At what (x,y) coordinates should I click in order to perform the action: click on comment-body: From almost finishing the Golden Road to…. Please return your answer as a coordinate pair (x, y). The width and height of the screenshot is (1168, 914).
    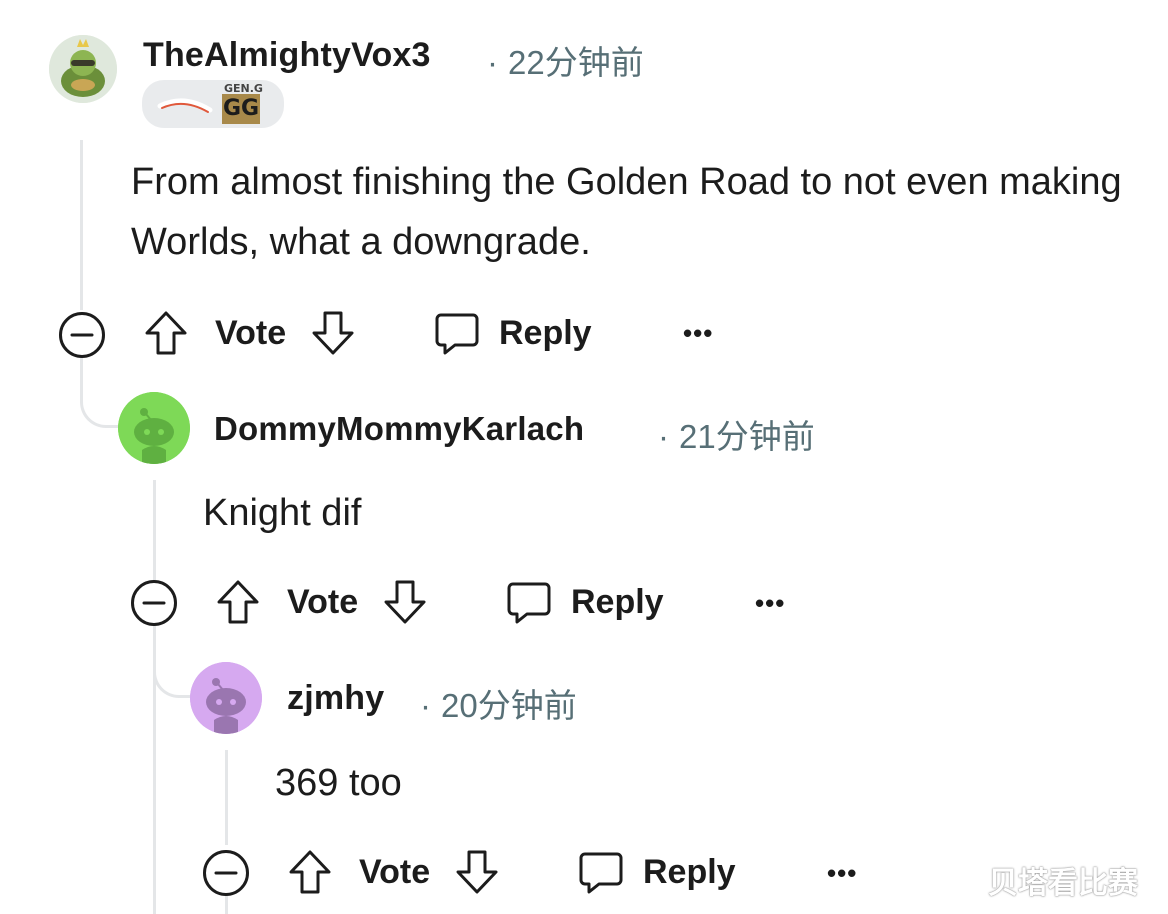
    Looking at the image, I should click on (626, 212).